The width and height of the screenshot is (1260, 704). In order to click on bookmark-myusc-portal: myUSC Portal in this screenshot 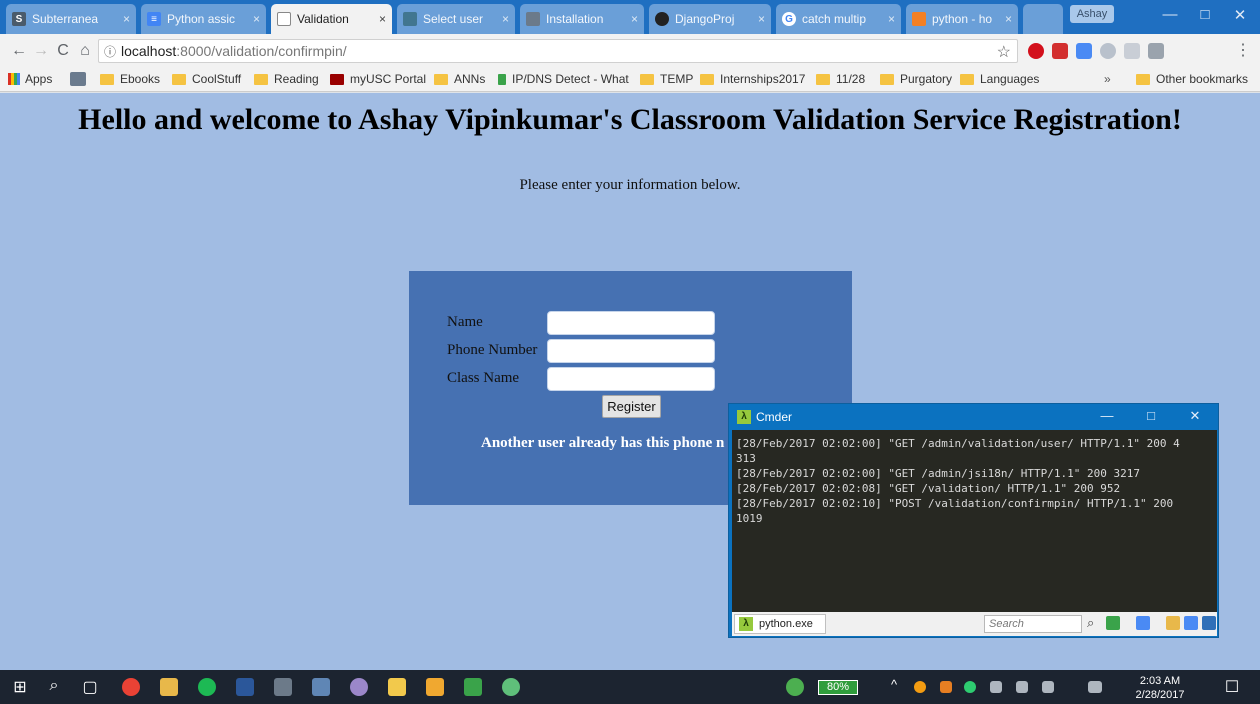, I will do `click(378, 79)`.